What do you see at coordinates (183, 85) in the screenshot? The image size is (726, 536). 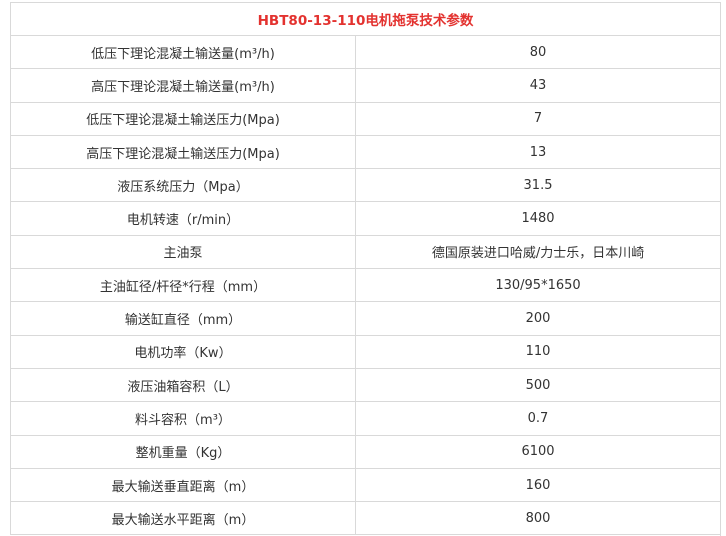 I see `param-label: 高压下理论混凝土输送量(m³/h)` at bounding box center [183, 85].